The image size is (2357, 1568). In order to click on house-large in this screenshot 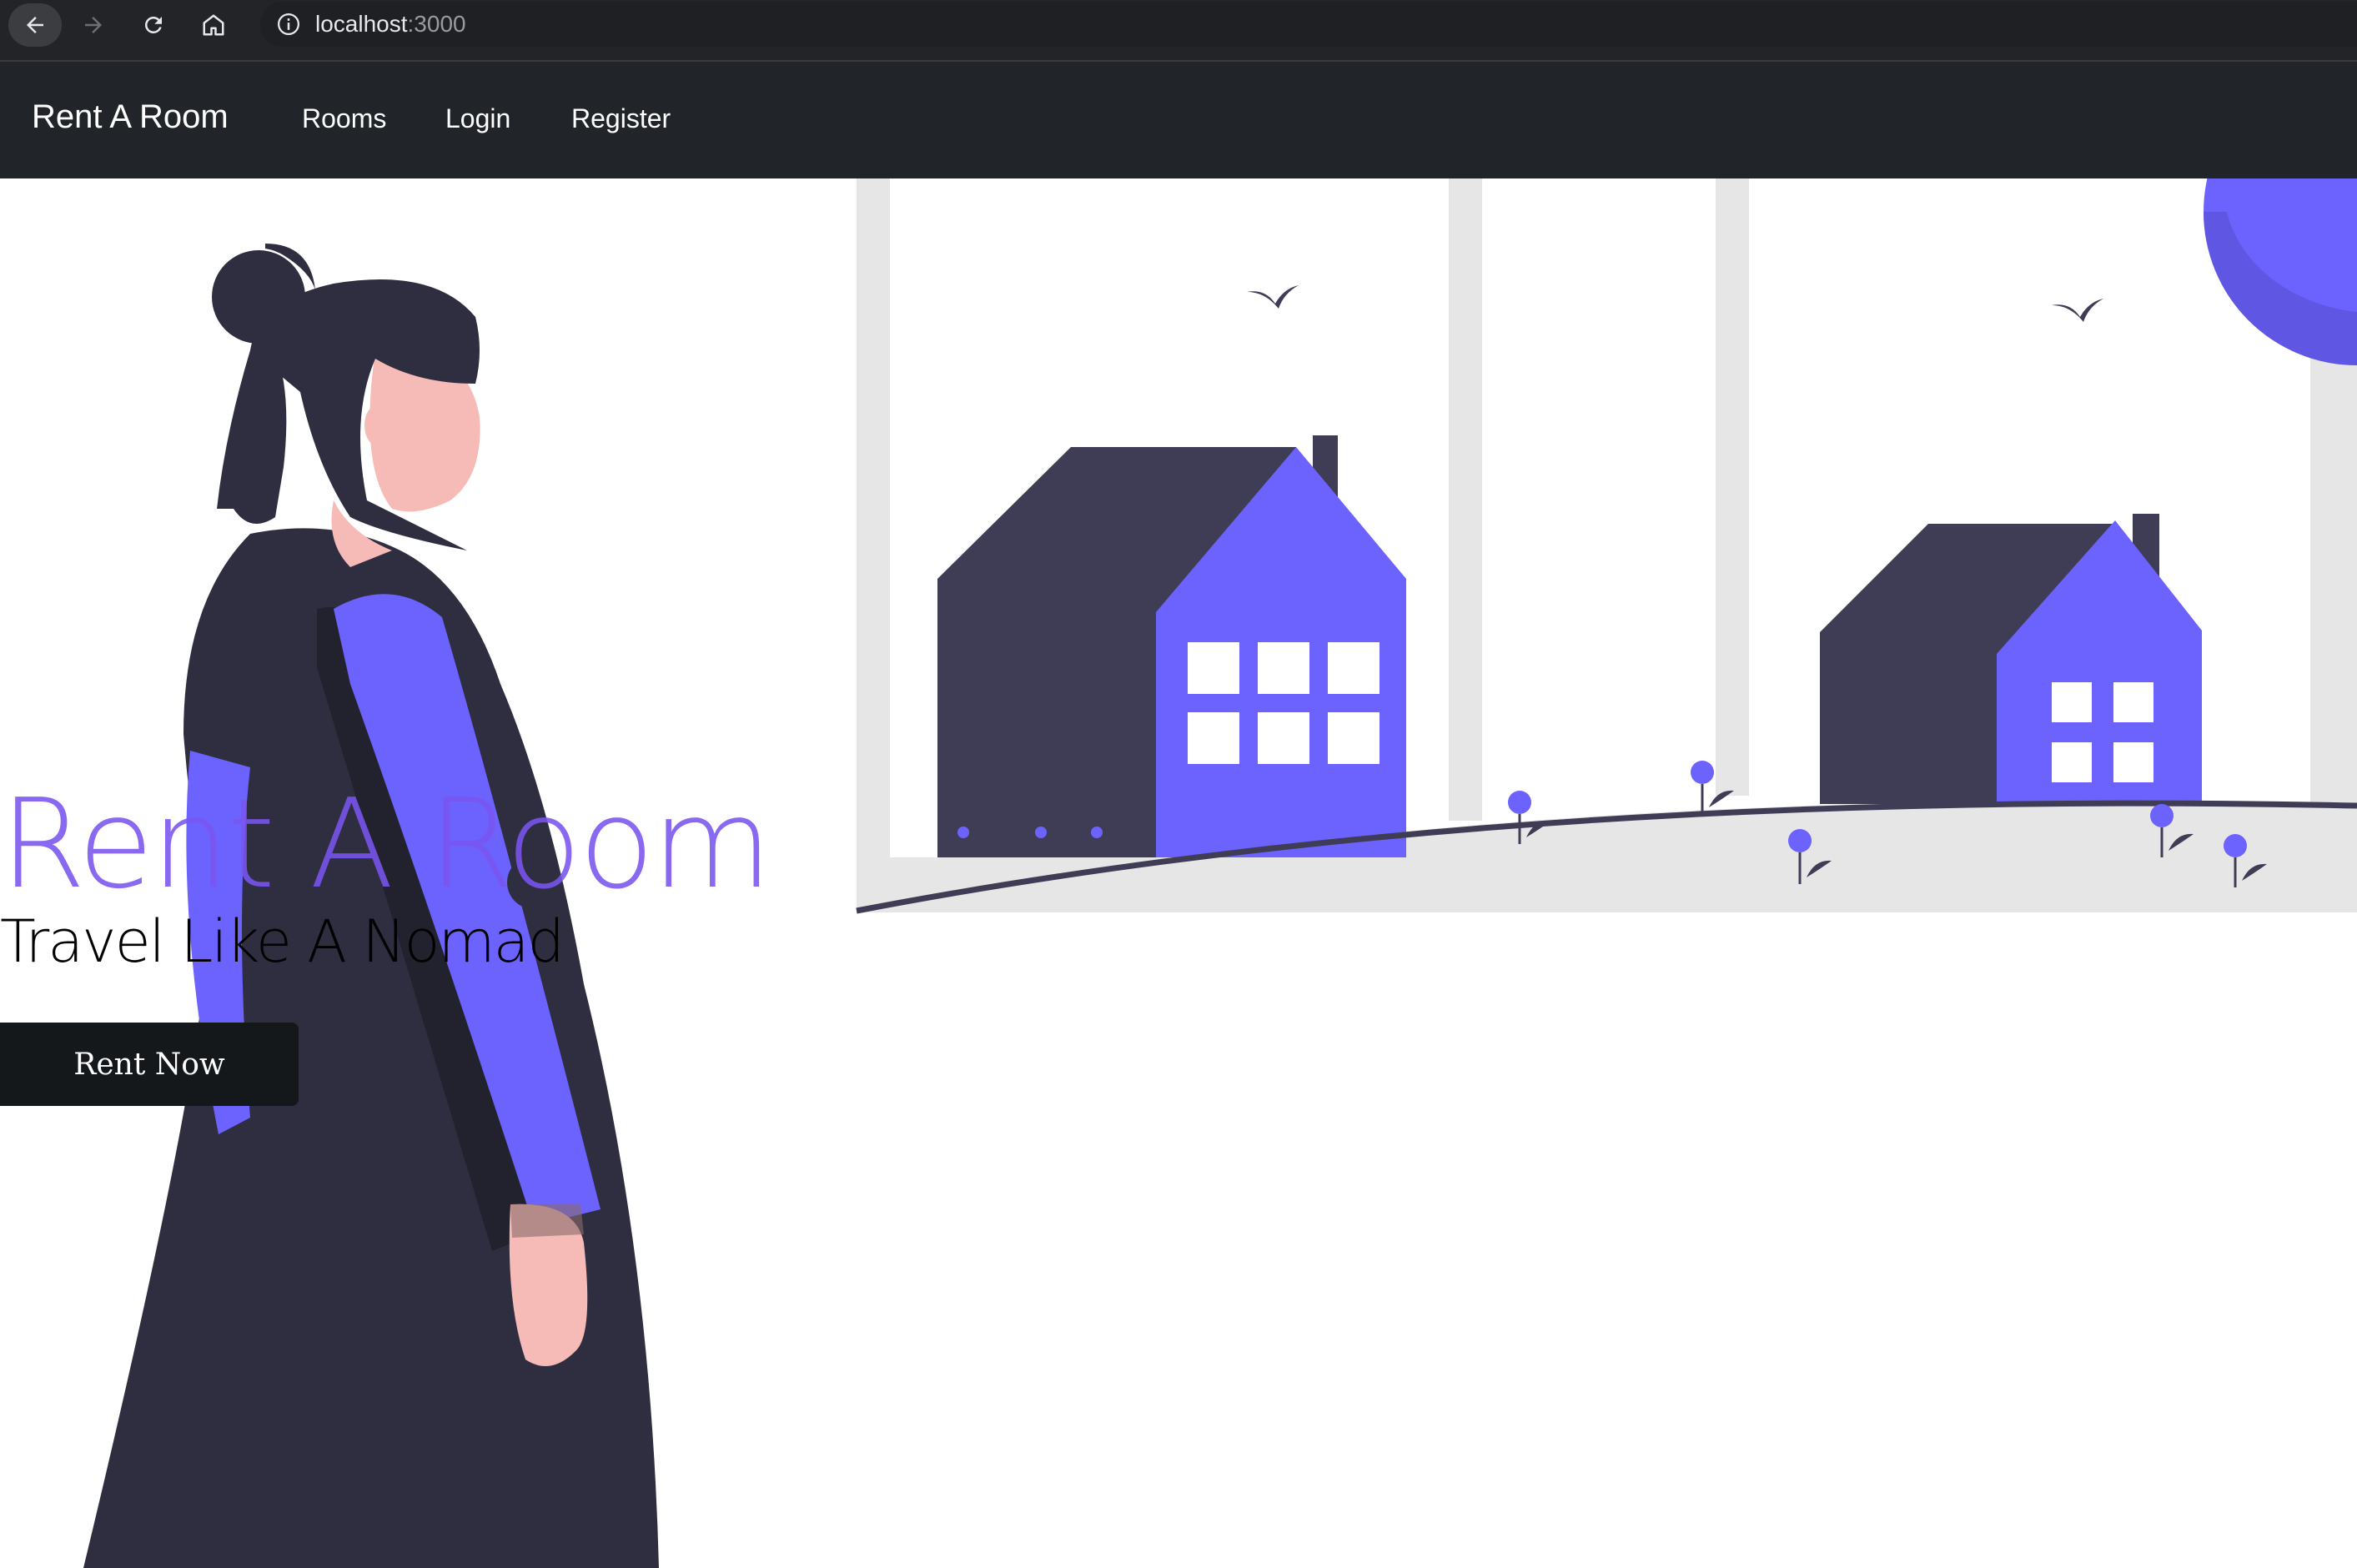, I will do `click(1171, 646)`.